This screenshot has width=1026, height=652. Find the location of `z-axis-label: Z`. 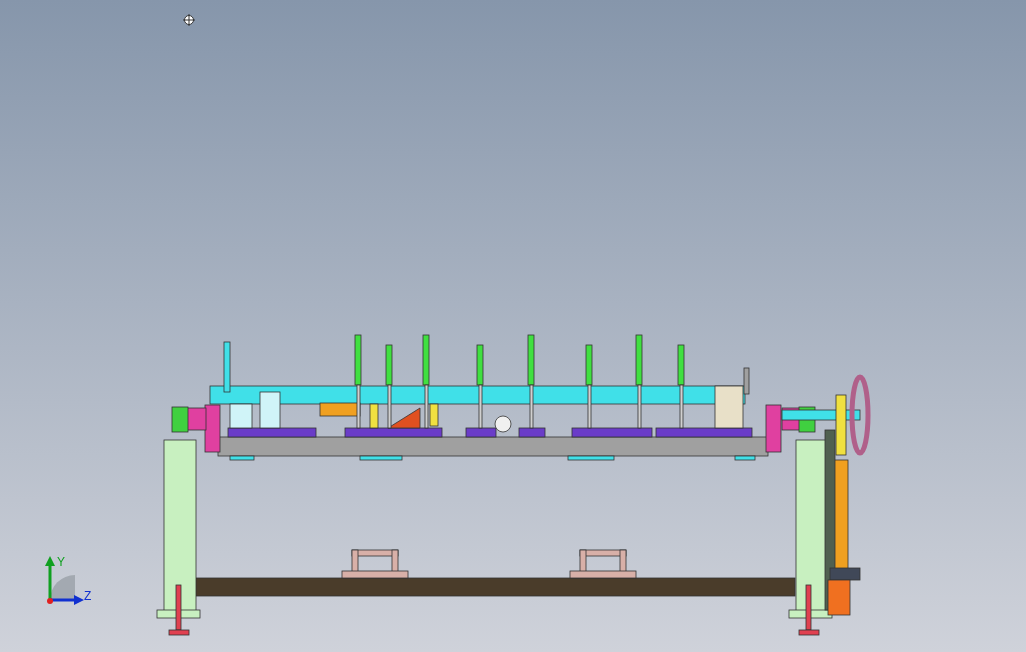

z-axis-label: Z is located at coordinates (88, 596).